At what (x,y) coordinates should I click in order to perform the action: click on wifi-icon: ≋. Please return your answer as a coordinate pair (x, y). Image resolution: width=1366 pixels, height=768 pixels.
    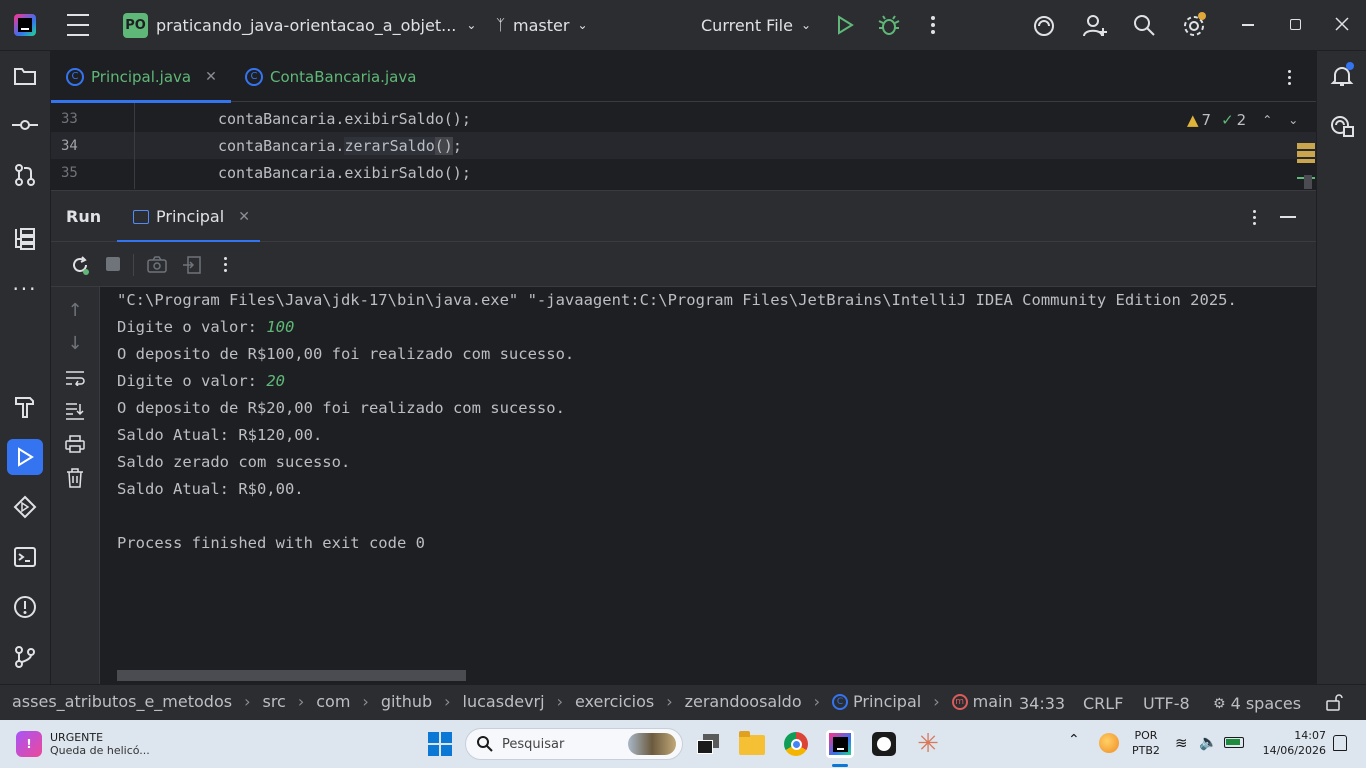
    Looking at the image, I should click on (1181, 743).